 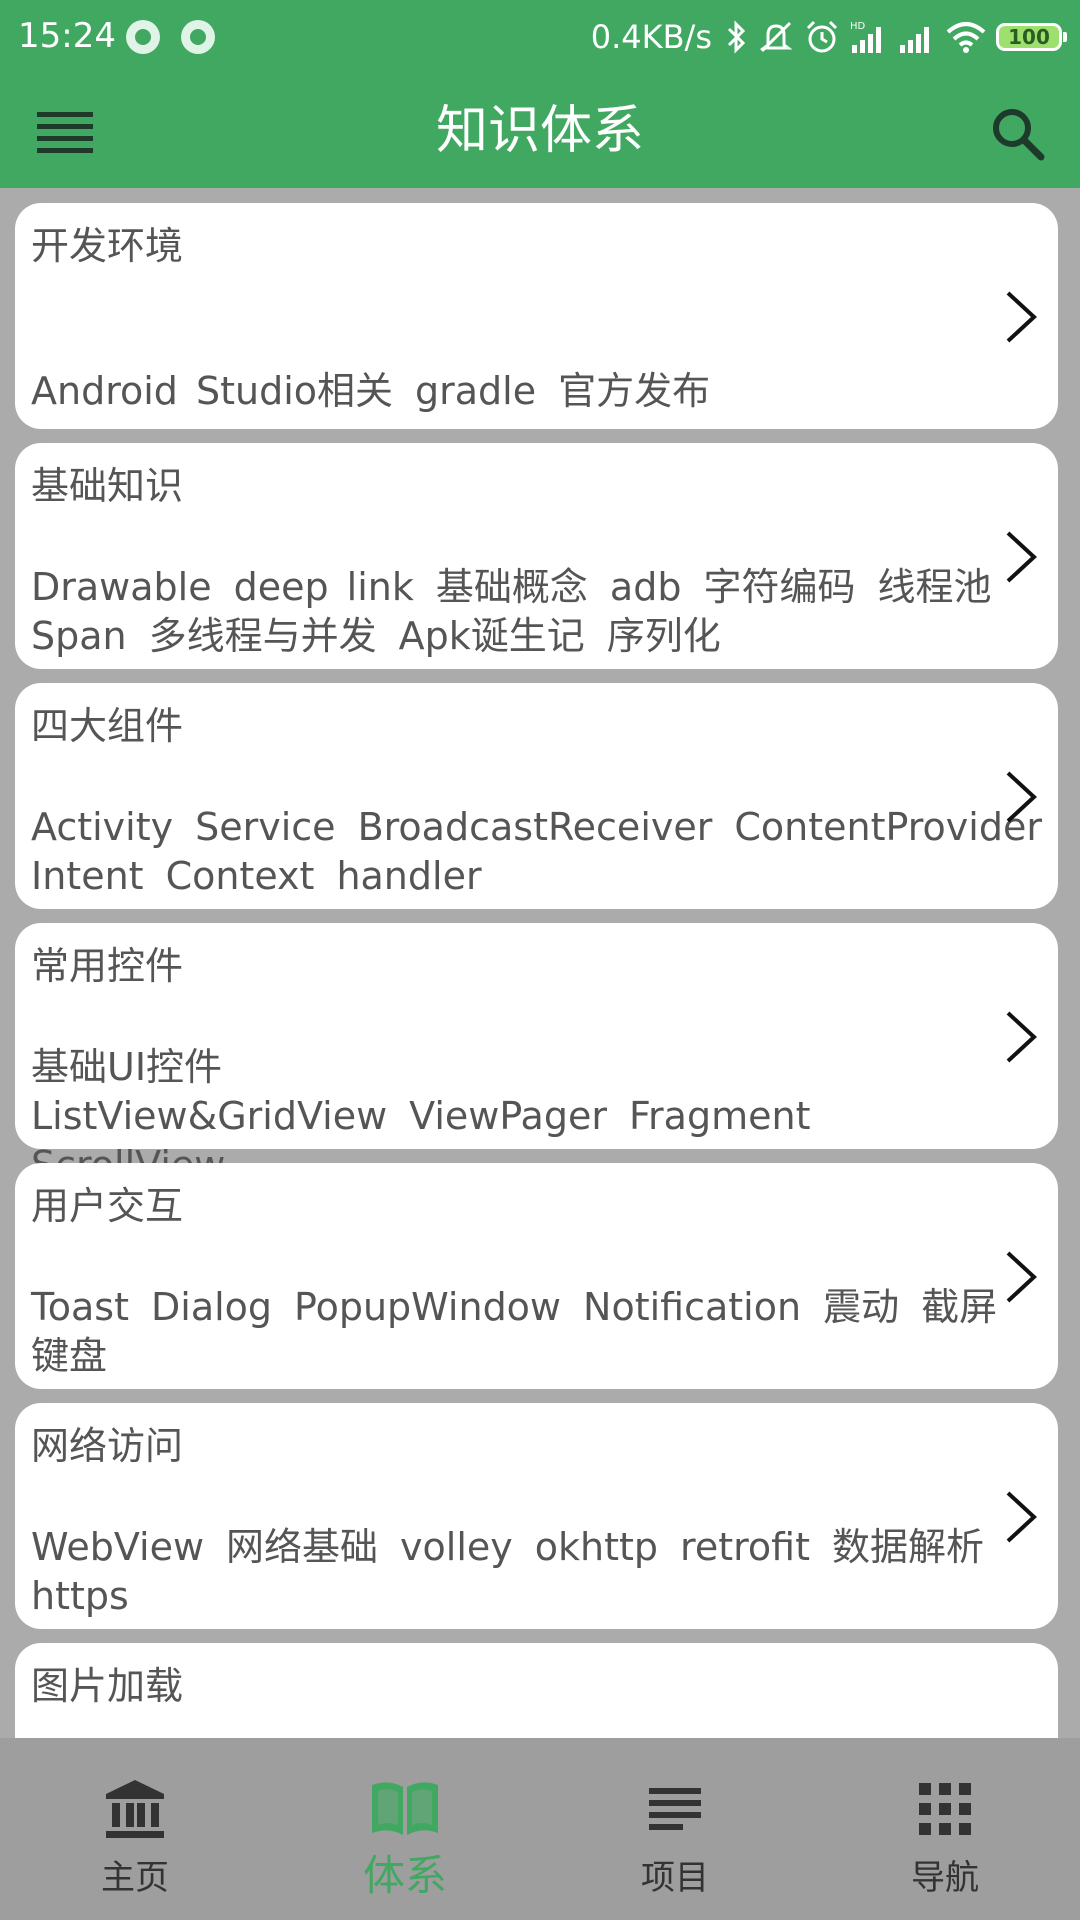 What do you see at coordinates (80, 1307) in the screenshot?
I see `tag: Toast` at bounding box center [80, 1307].